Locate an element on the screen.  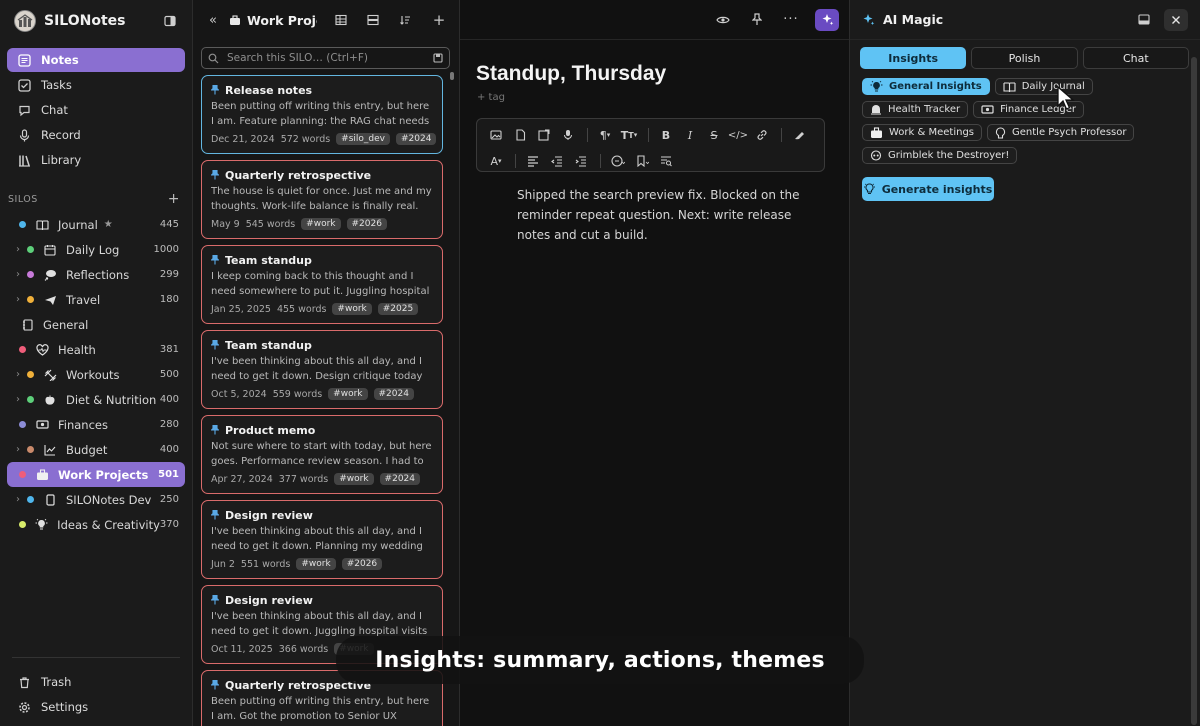
silo-item-budget: › Budget 400 is located at coordinates (96, 449).